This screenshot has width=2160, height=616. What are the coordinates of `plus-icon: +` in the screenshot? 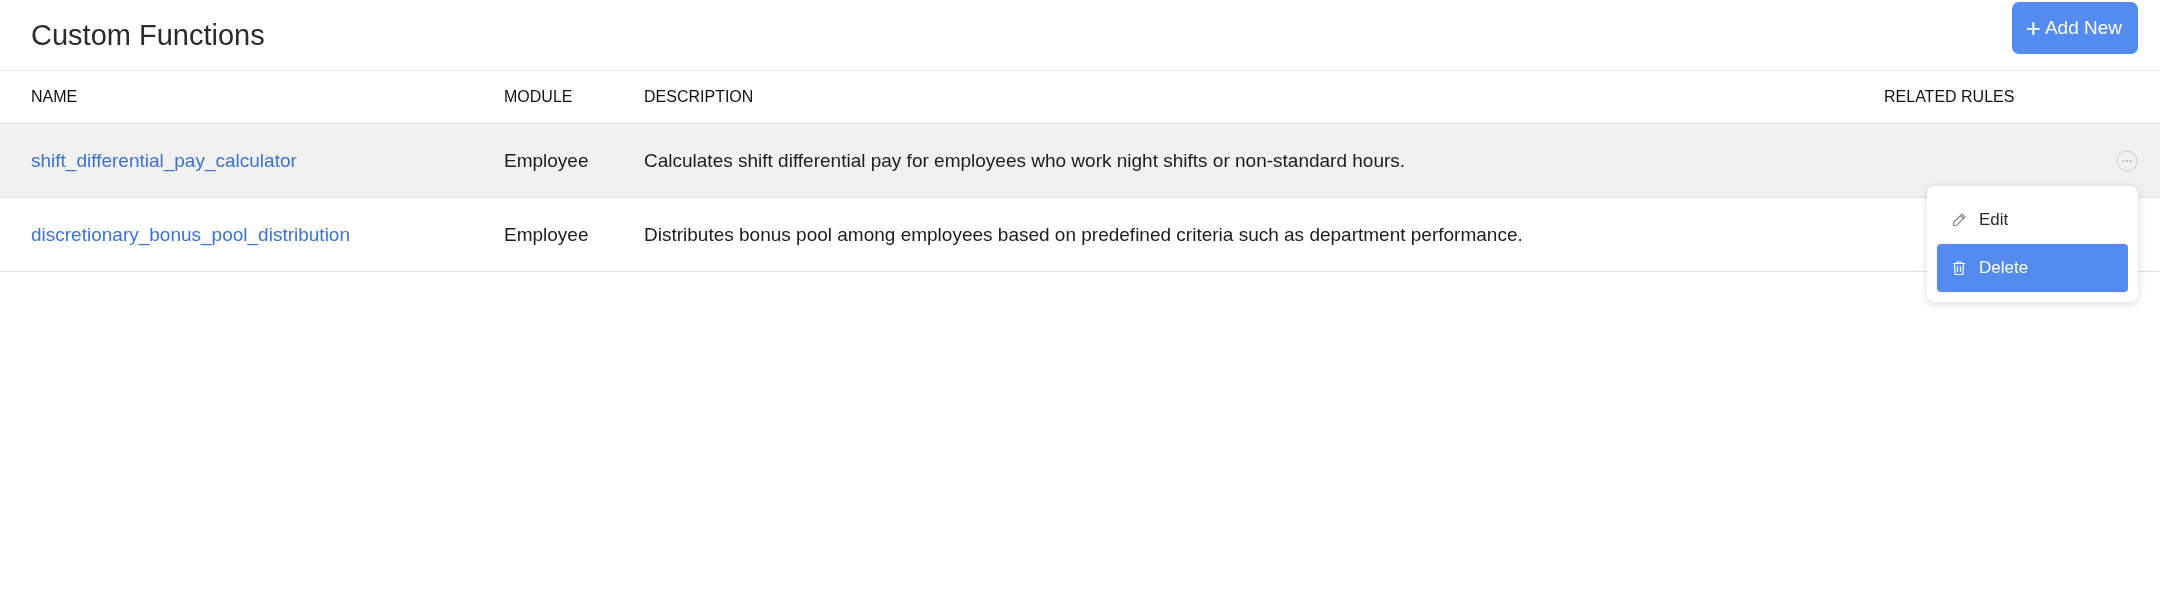 It's located at (2033, 27).